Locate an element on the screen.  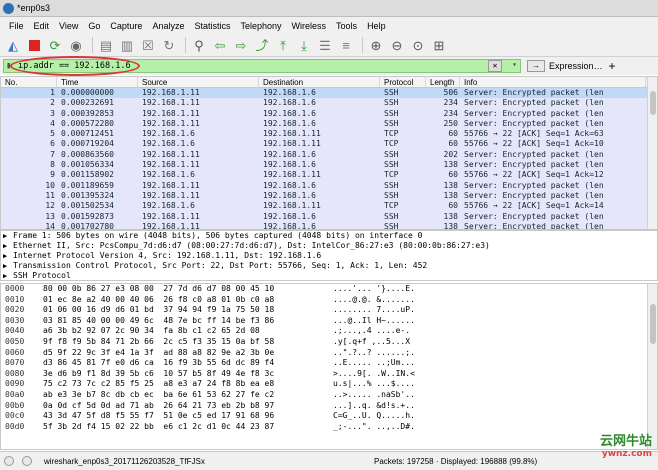
apply-filter-icon: → is located at coordinates (536, 66).